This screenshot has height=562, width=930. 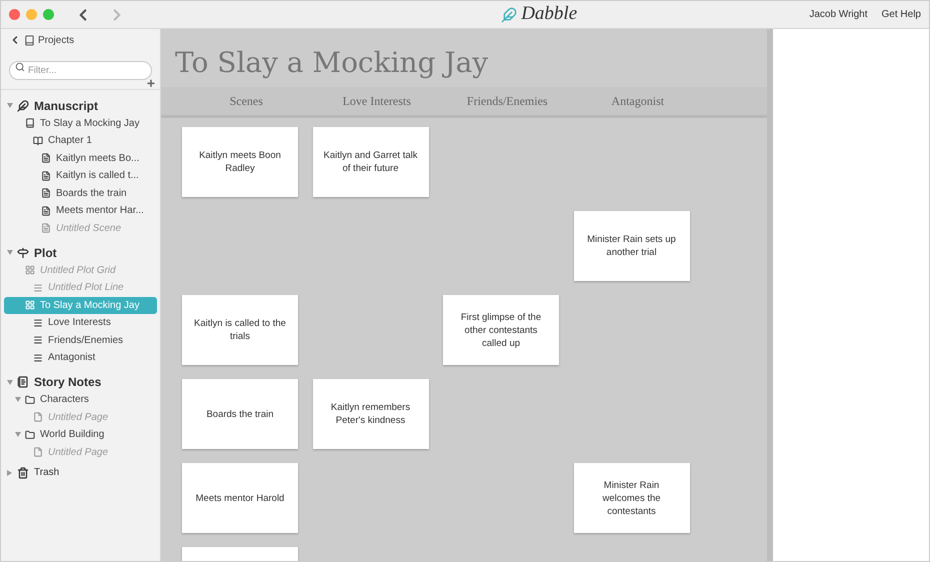 What do you see at coordinates (9, 473) in the screenshot?
I see `collapsed-arrow-icon` at bounding box center [9, 473].